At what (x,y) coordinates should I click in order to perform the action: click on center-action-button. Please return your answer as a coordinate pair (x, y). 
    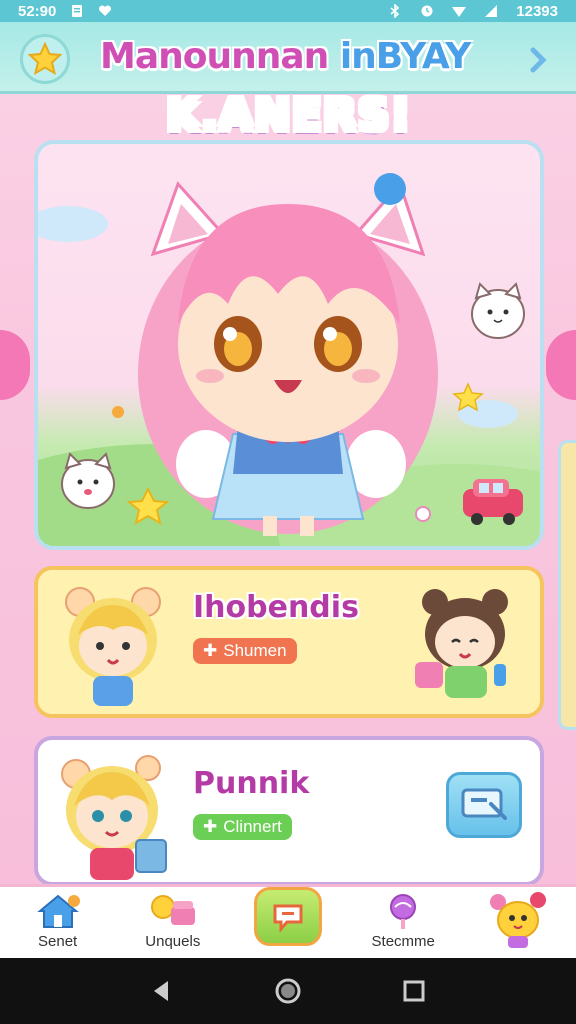
    Looking at the image, I should click on (288, 916).